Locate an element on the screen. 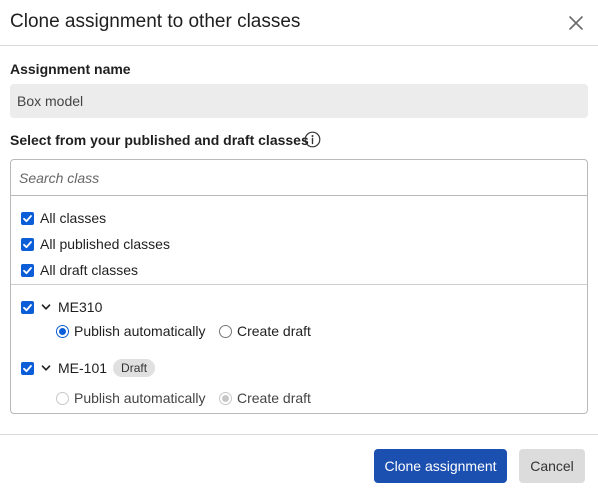 The height and width of the screenshot is (496, 598). search-class-input is located at coordinates (299, 178).